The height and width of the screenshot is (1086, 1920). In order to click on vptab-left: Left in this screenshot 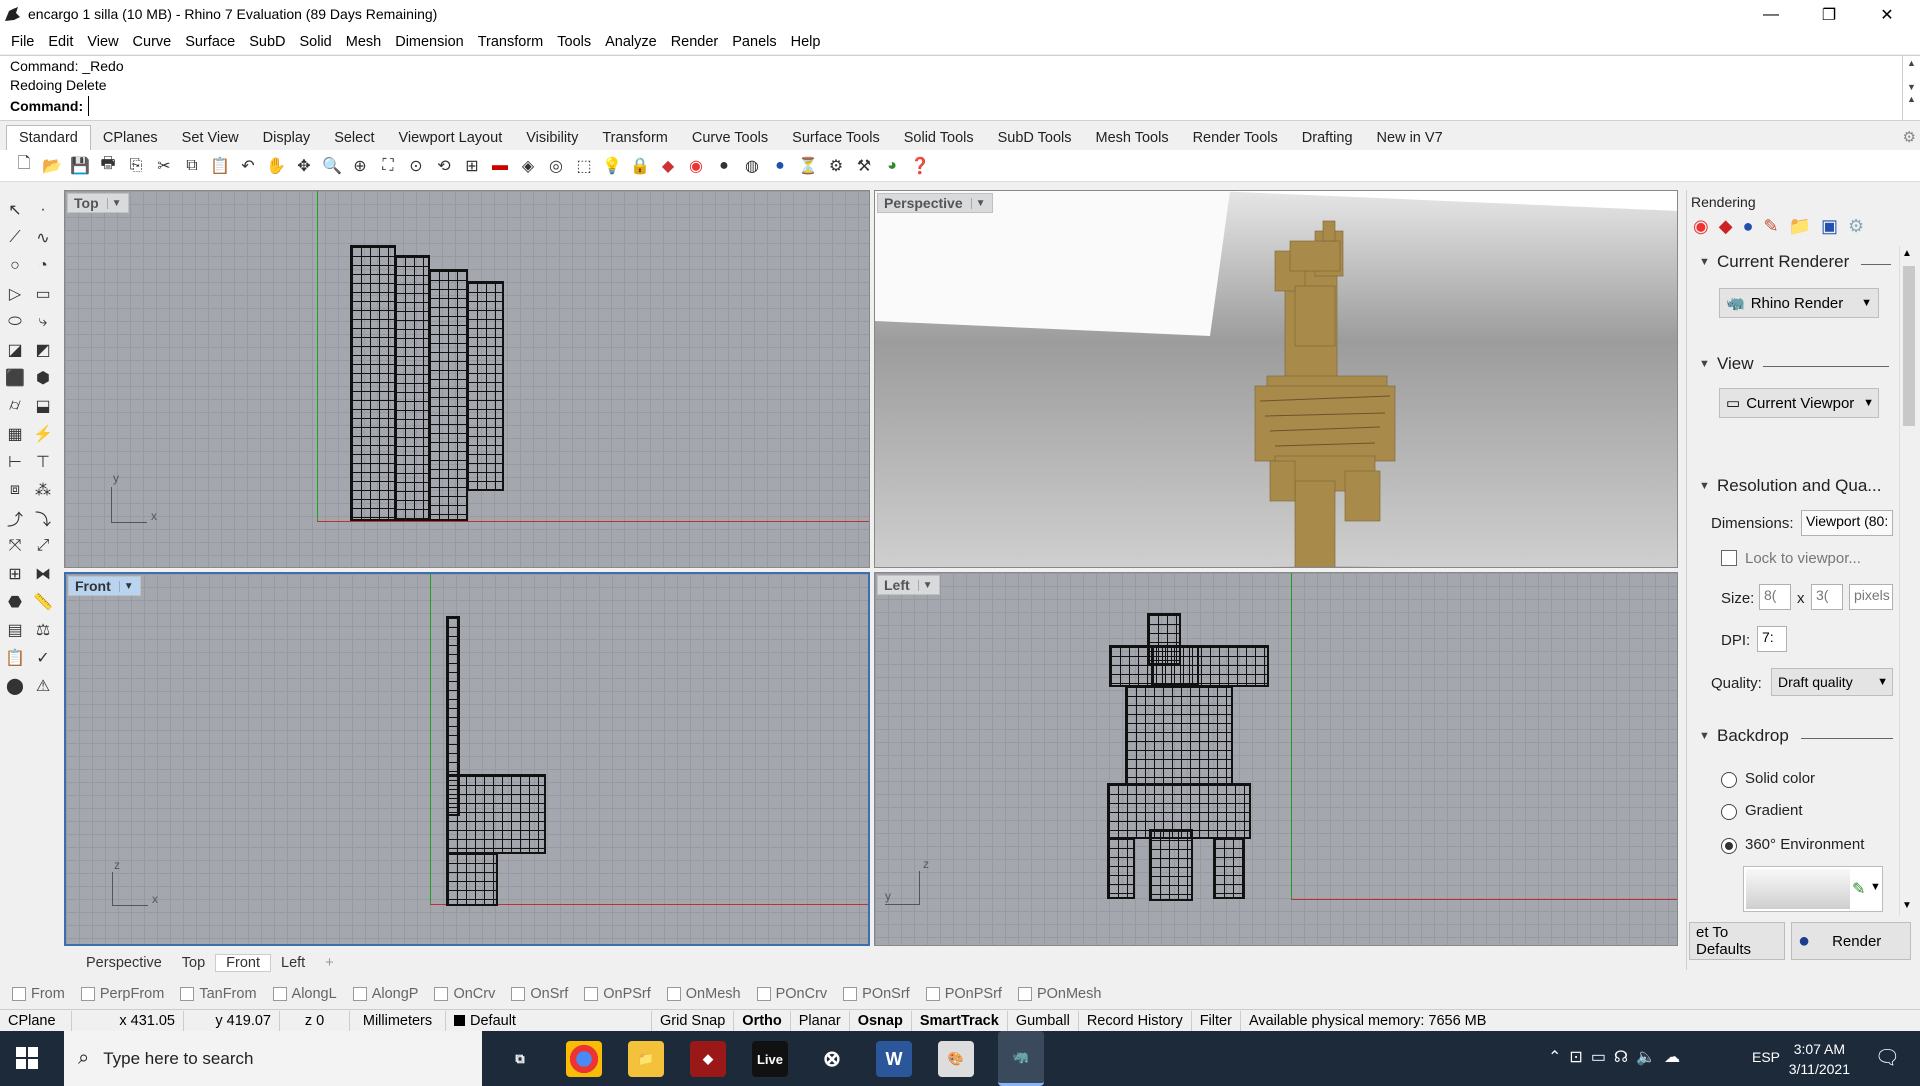, I will do `click(293, 963)`.